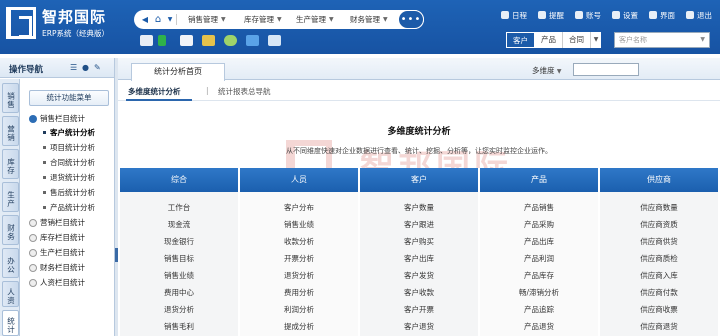 Image resolution: width=720 pixels, height=336 pixels. Describe the element at coordinates (179, 224) in the screenshot. I see `grid-link: 现金流` at that location.